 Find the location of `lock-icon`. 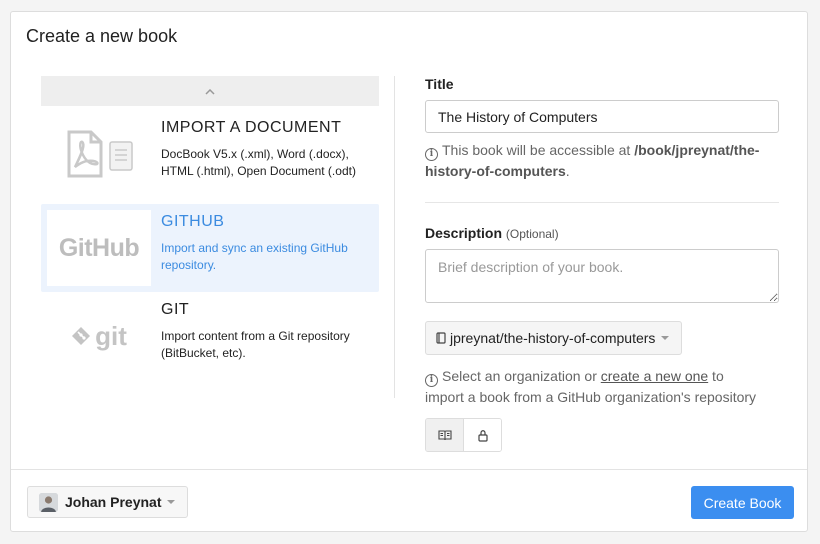

lock-icon is located at coordinates (482, 435).